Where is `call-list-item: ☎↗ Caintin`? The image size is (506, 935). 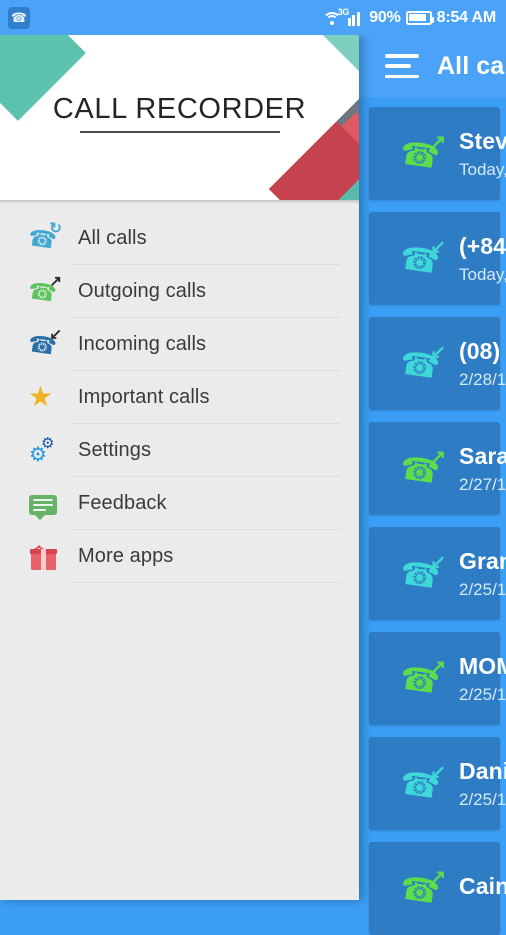
call-list-item: ☎↗ Caintin is located at coordinates (437, 888).